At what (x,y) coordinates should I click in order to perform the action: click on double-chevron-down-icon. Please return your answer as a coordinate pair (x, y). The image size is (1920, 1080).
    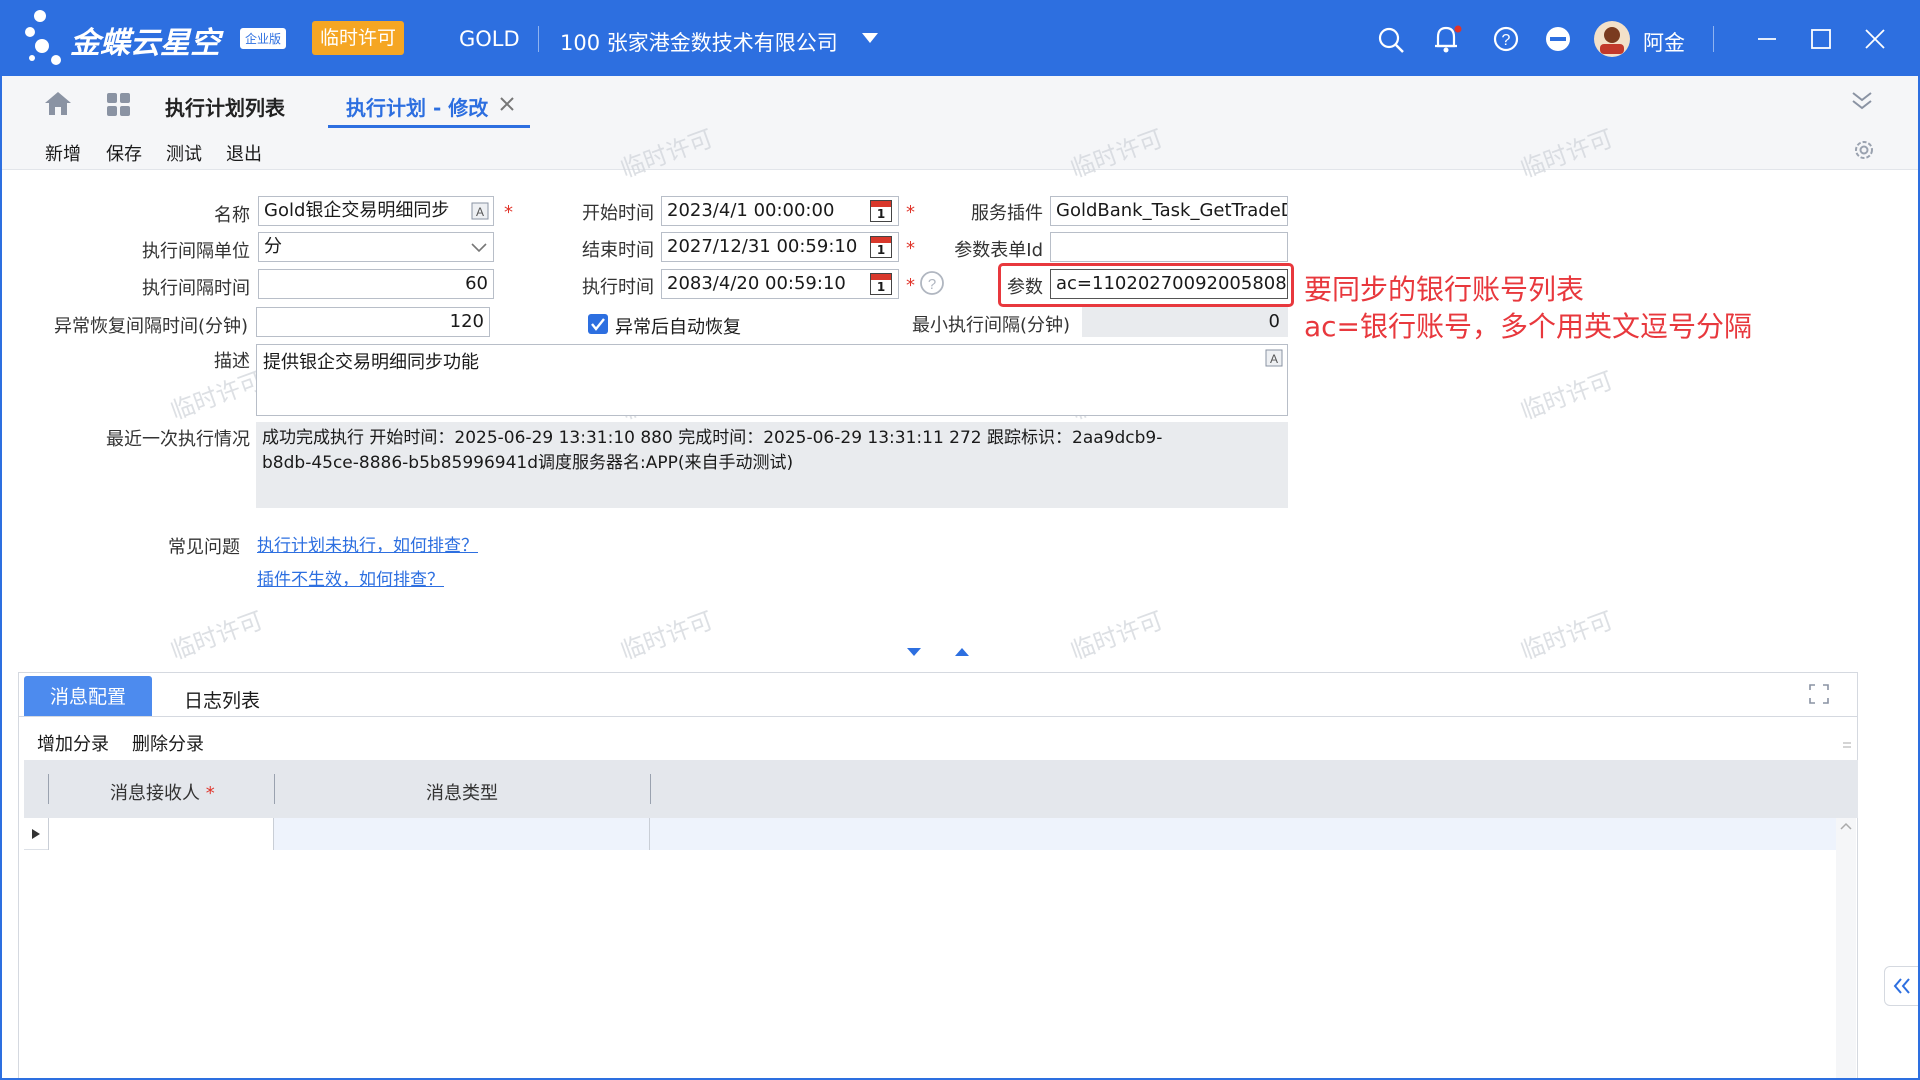
    Looking at the image, I should click on (1862, 101).